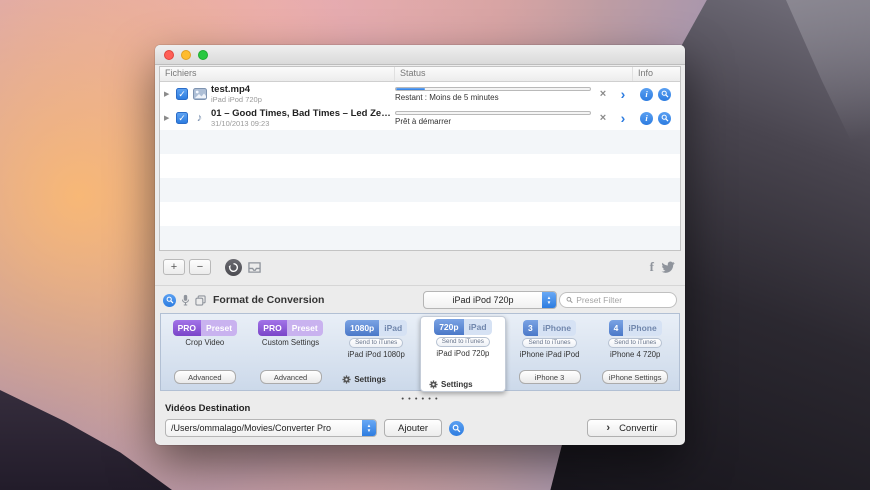 This screenshot has width=870, height=490. What do you see at coordinates (490, 300) in the screenshot?
I see `preset-dropdown: iPad iPod 720p ▲ ▼` at bounding box center [490, 300].